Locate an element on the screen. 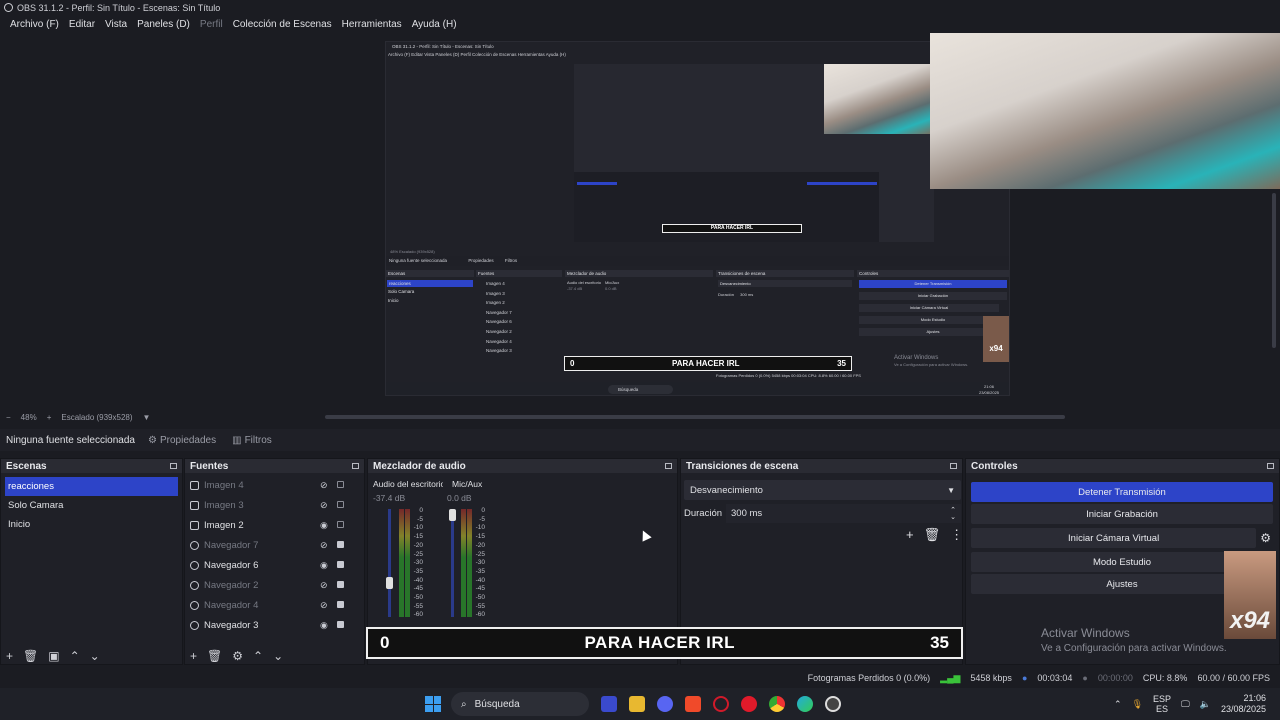 This screenshot has height=720, width=1280. menu-vista: Vista is located at coordinates (116, 24).